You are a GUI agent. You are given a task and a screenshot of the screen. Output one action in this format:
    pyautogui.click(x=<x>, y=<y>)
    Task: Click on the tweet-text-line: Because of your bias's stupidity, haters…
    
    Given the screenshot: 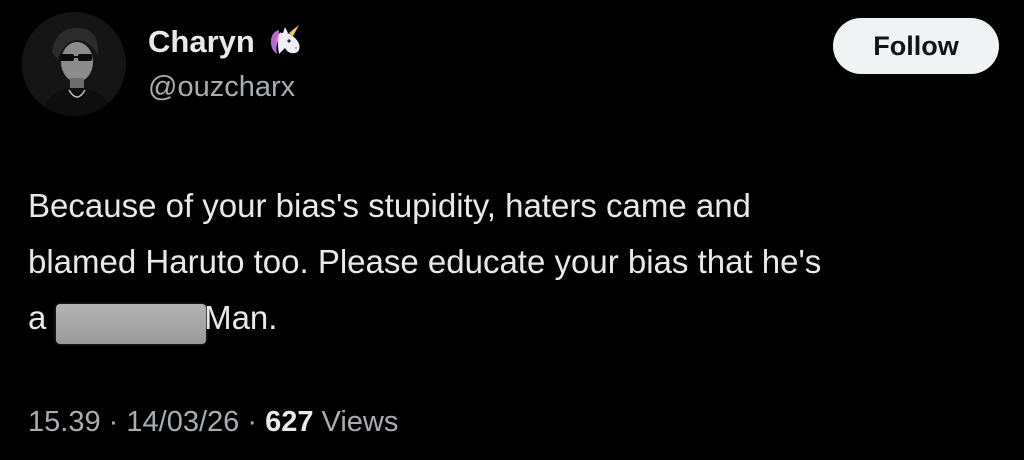 What is the action you would take?
    pyautogui.click(x=389, y=205)
    